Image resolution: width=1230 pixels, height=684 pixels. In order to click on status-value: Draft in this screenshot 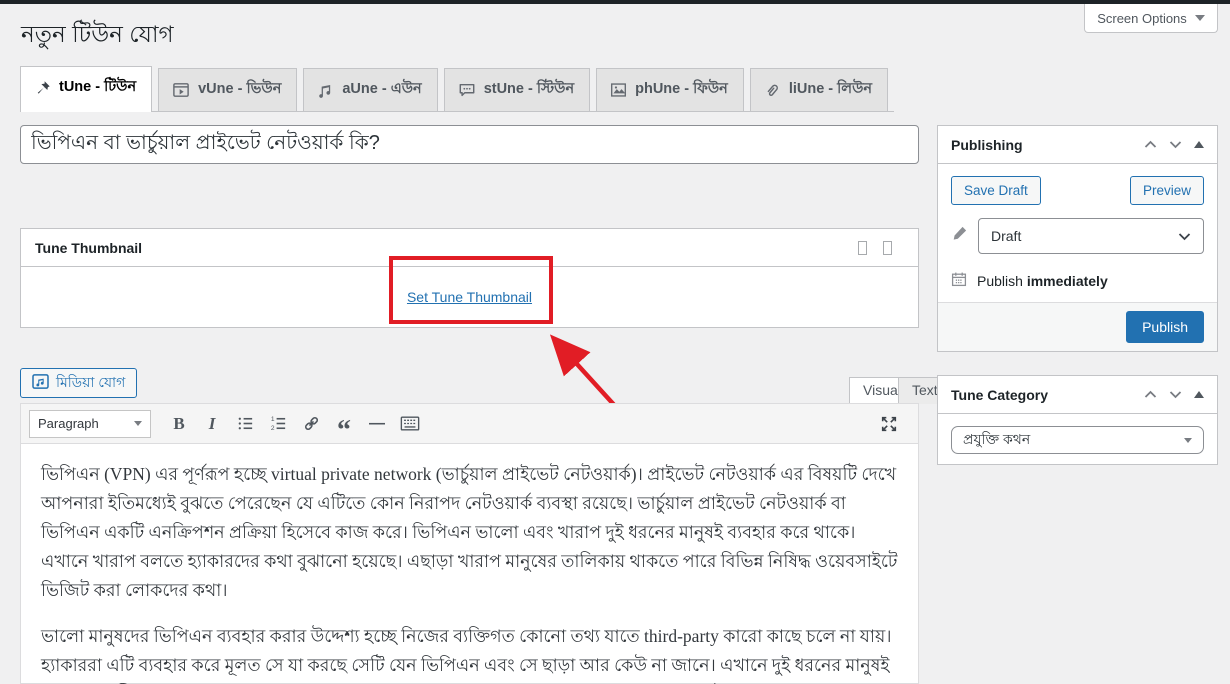, I will do `click(1006, 236)`.